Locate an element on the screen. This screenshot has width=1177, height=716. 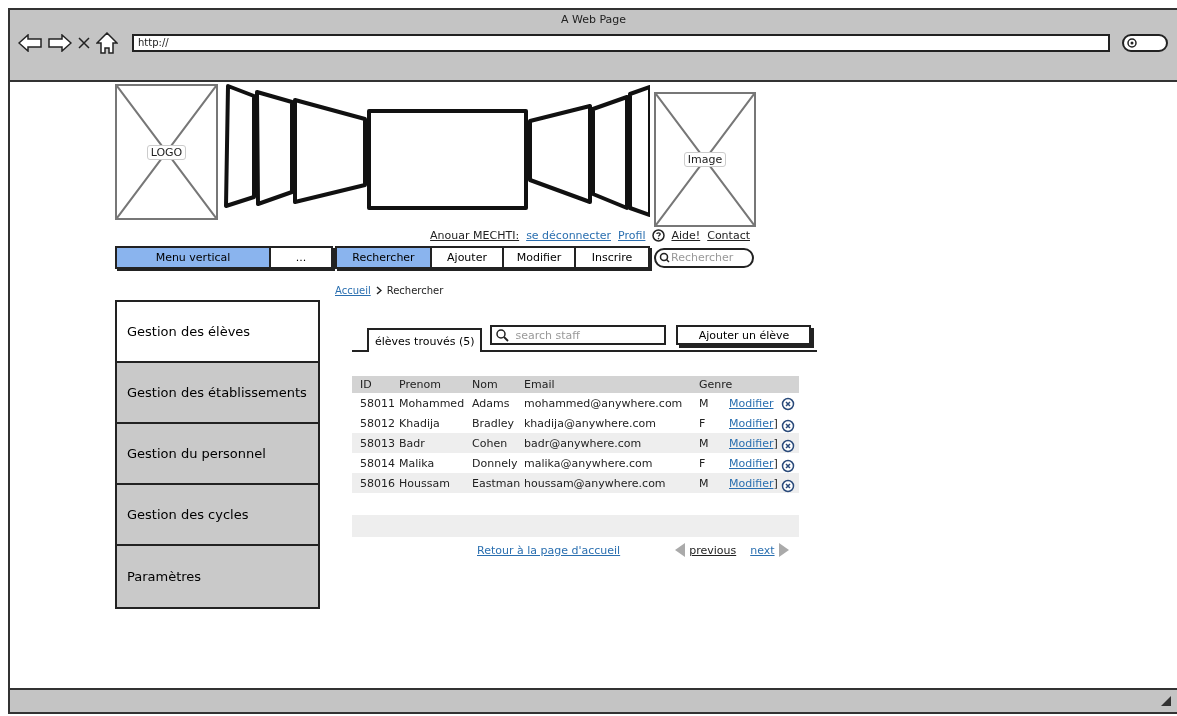
add-student-button: Ajouter un élève is located at coordinates (744, 335).